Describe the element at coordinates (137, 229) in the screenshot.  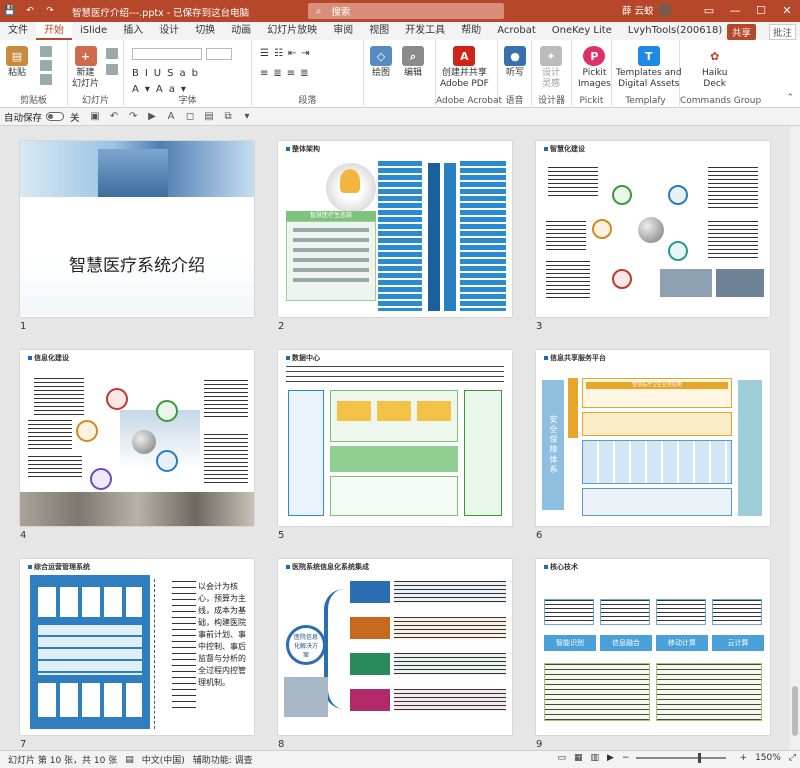
I see `slide-thumbnail-1: 智慧医疗系统介绍` at that location.